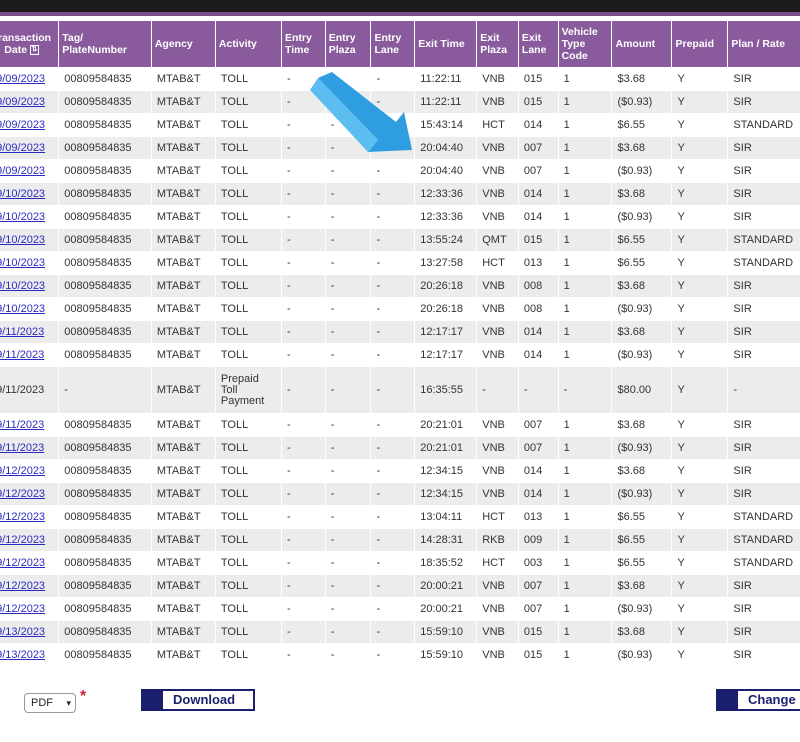 The image size is (800, 742). I want to click on download-button: Download, so click(198, 700).